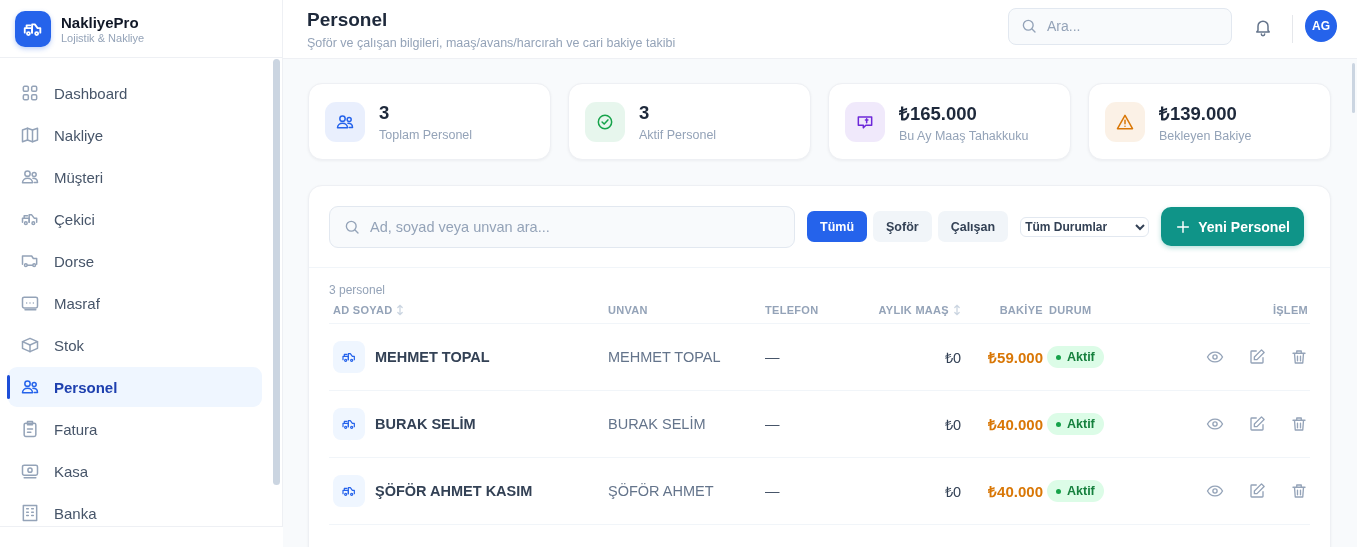  I want to click on user-avatar: AG, so click(1321, 26).